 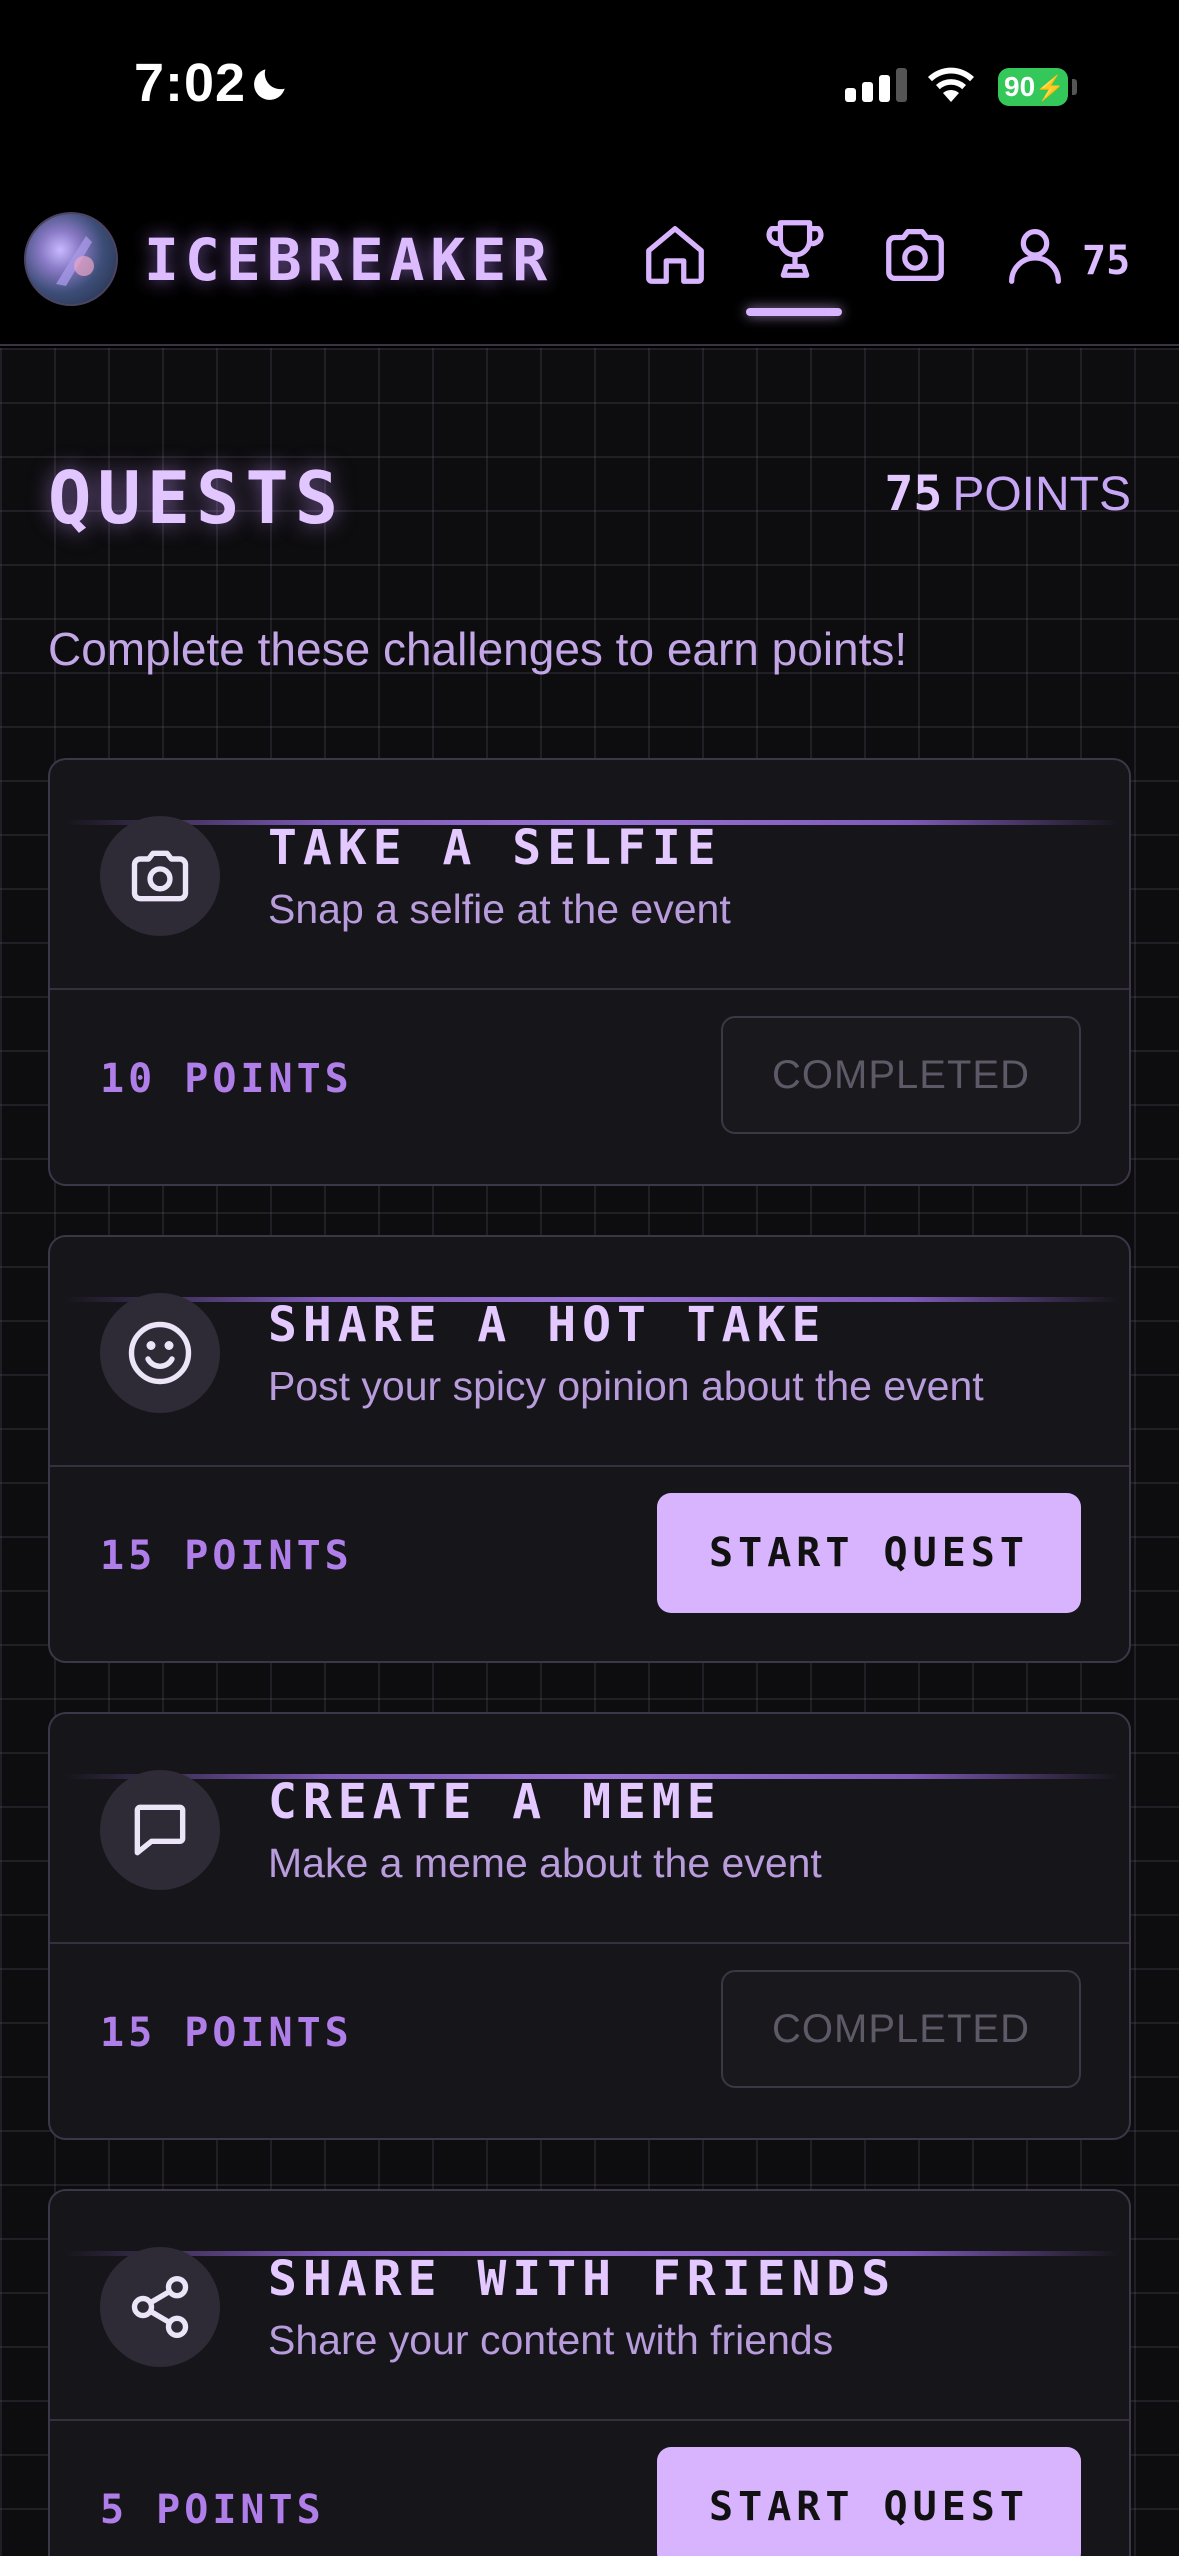 I want to click on battery-level: 90, so click(x=1020, y=86).